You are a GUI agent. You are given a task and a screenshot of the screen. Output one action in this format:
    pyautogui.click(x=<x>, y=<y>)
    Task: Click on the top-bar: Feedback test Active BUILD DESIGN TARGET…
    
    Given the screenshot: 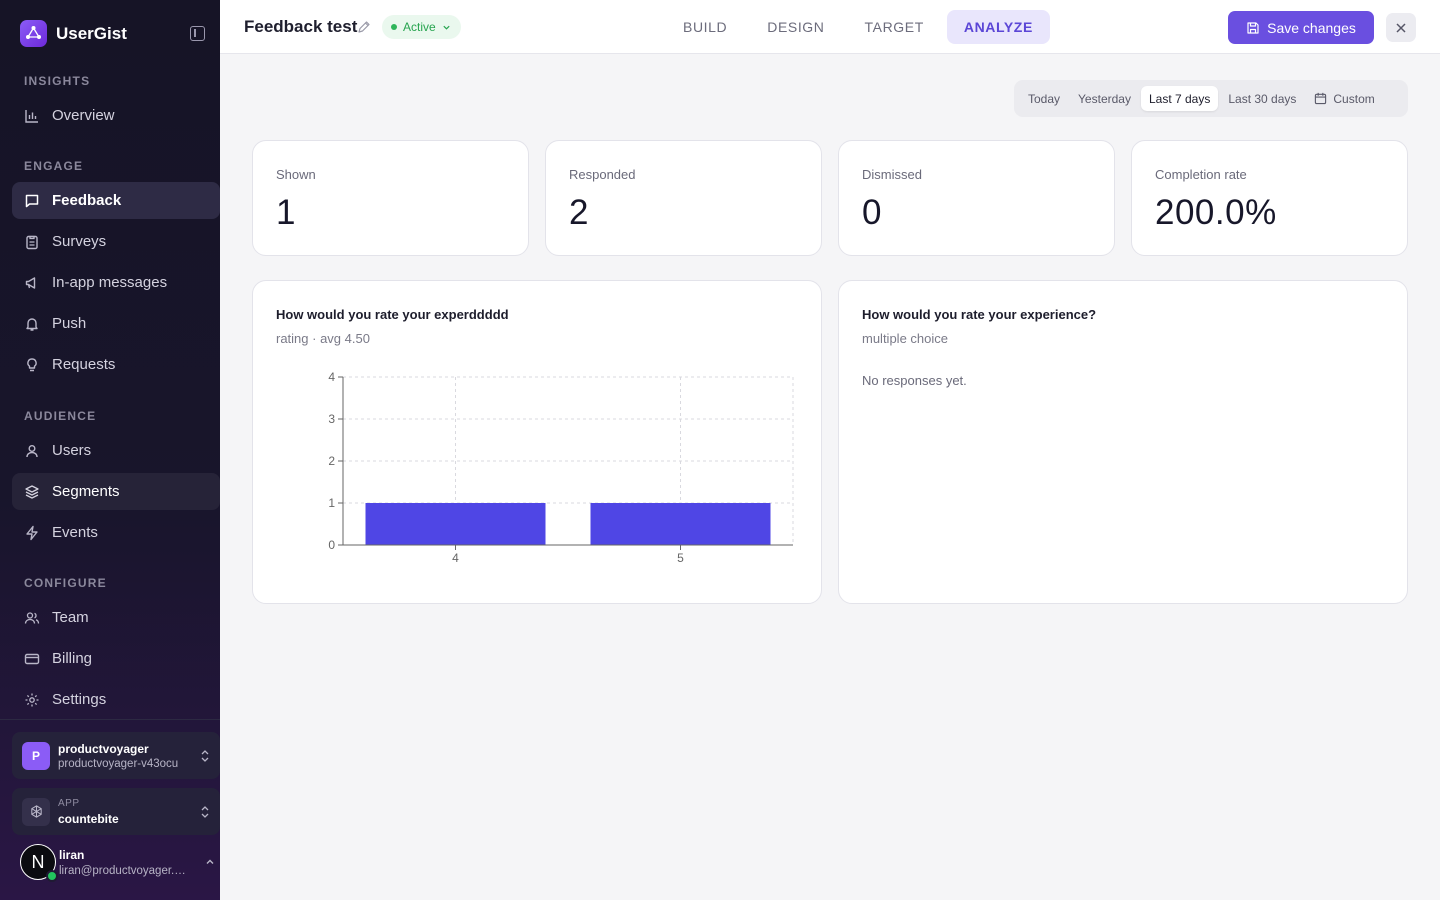 What is the action you would take?
    pyautogui.click(x=830, y=27)
    